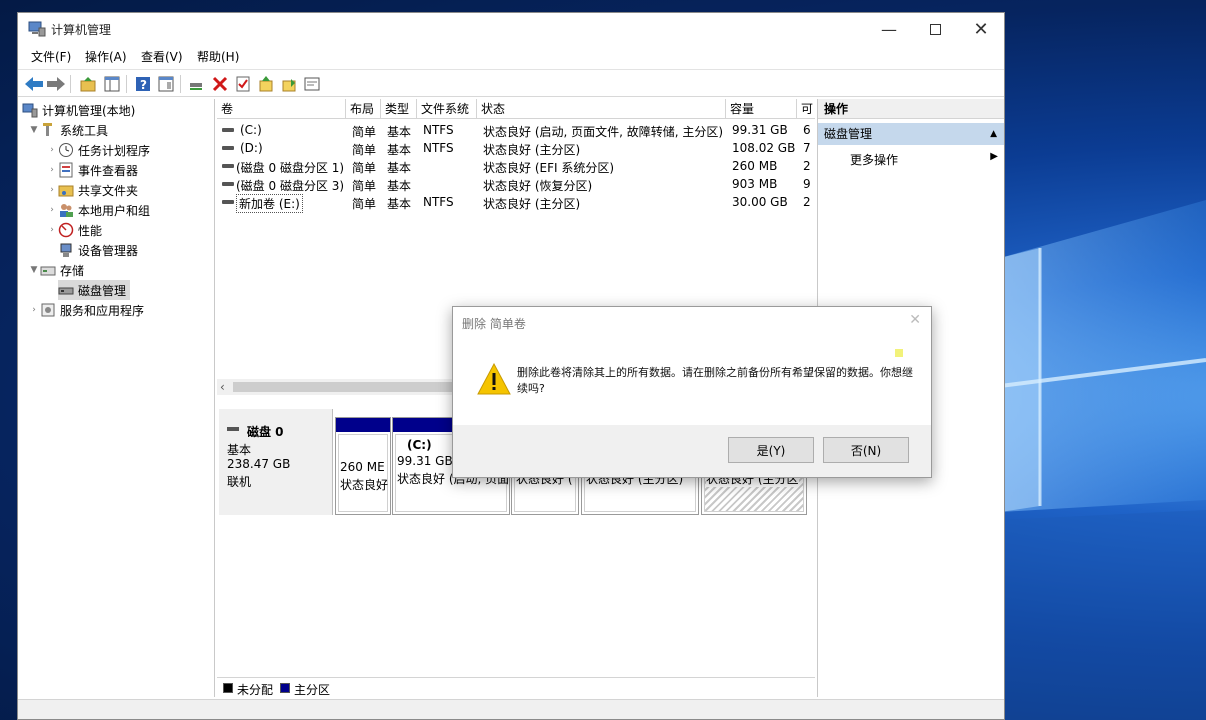 The width and height of the screenshot is (1206, 720). I want to click on cell-free: 7, so click(807, 148).